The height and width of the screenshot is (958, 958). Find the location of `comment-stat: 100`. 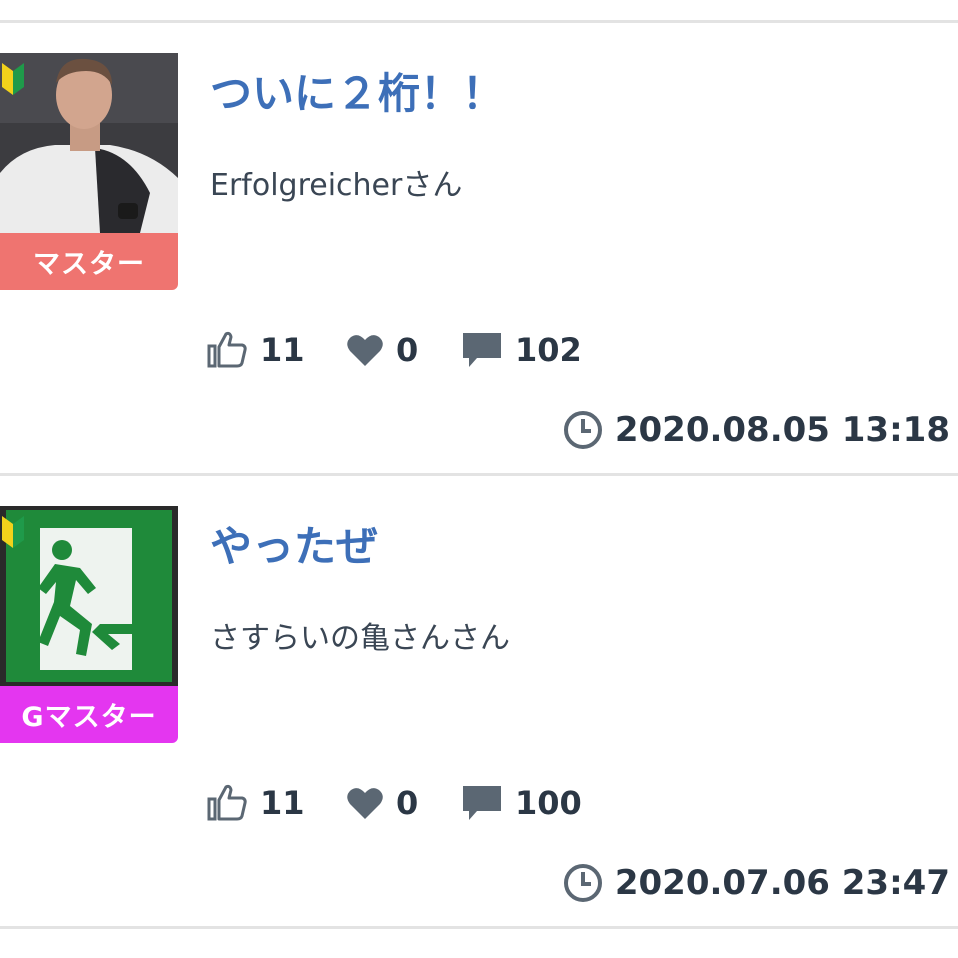

comment-stat: 100 is located at coordinates (521, 803).